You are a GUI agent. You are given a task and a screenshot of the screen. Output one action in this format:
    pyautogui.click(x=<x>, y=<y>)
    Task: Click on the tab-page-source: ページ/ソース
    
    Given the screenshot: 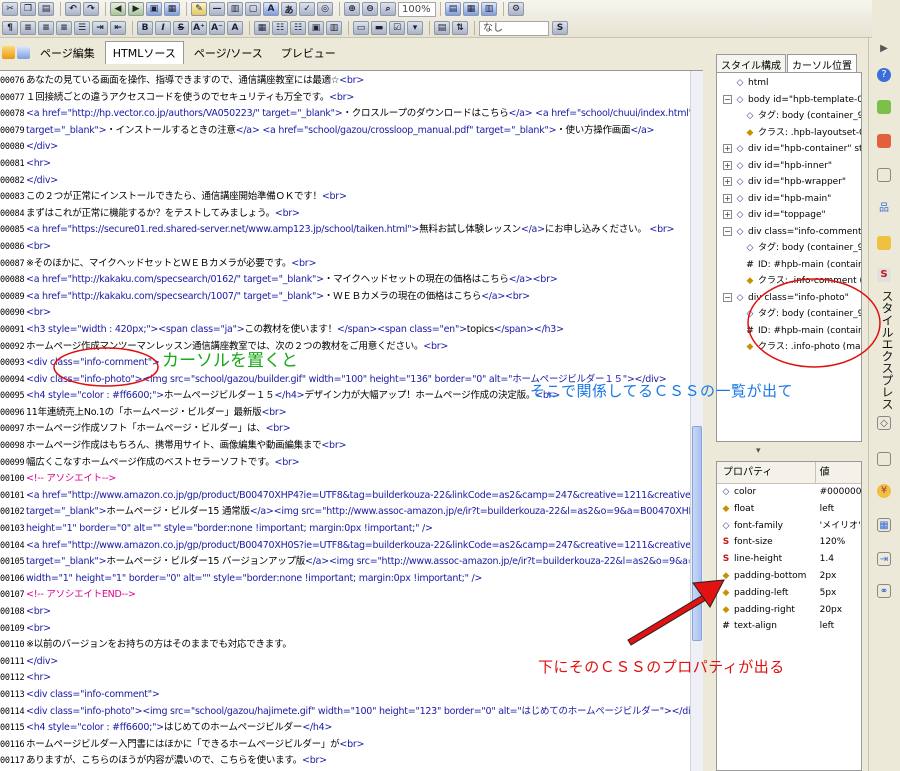 What is the action you would take?
    pyautogui.click(x=228, y=52)
    